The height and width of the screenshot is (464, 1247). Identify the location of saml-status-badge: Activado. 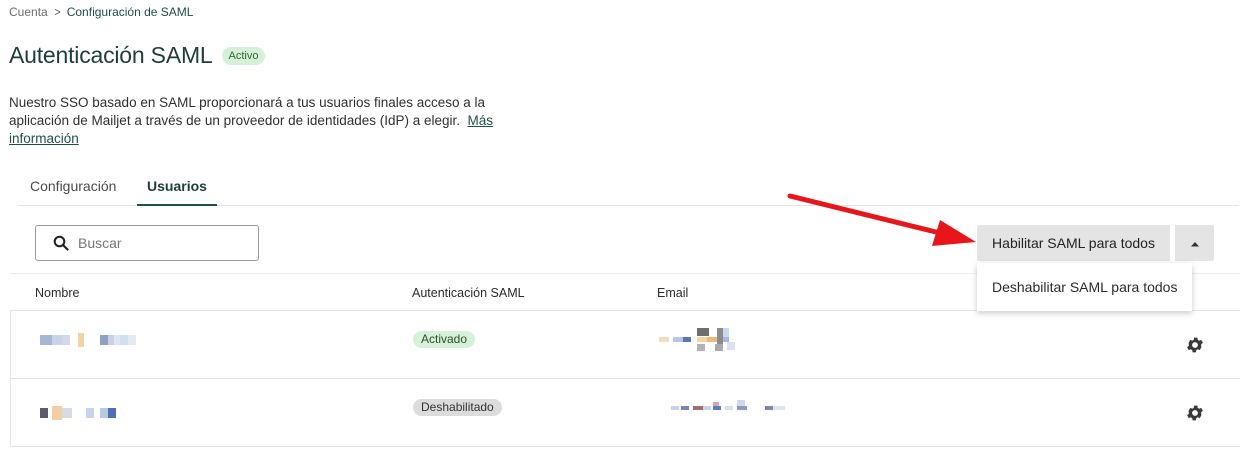
(444, 339).